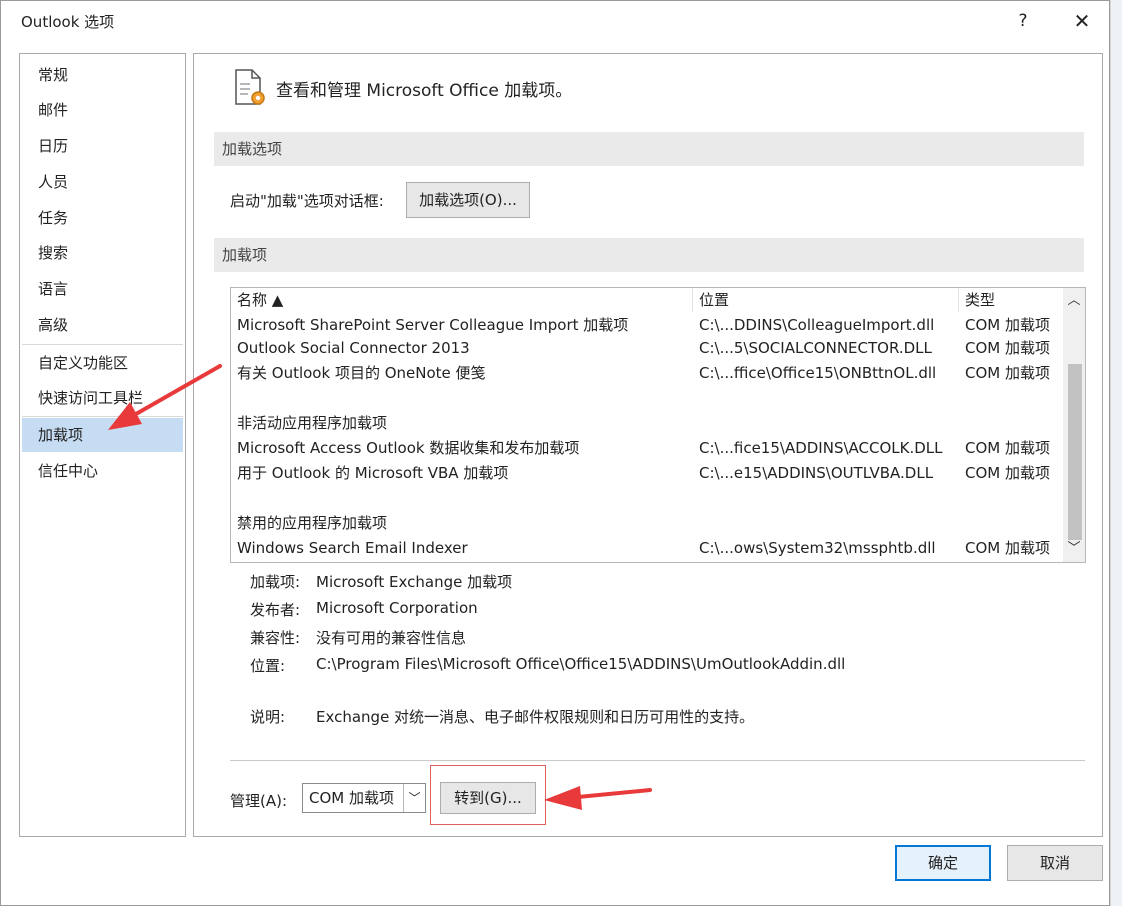 The width and height of the screenshot is (1122, 906). Describe the element at coordinates (102, 218) in the screenshot. I see `sidebar-item-tasks: 任务` at that location.